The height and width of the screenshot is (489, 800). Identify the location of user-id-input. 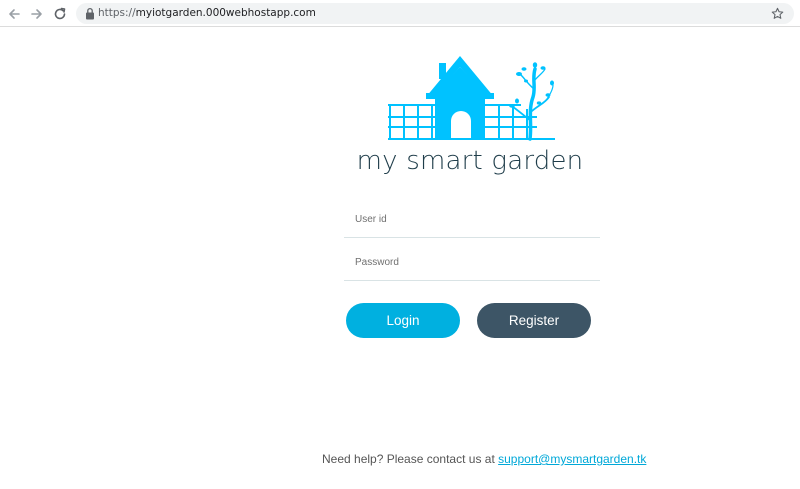
(472, 219).